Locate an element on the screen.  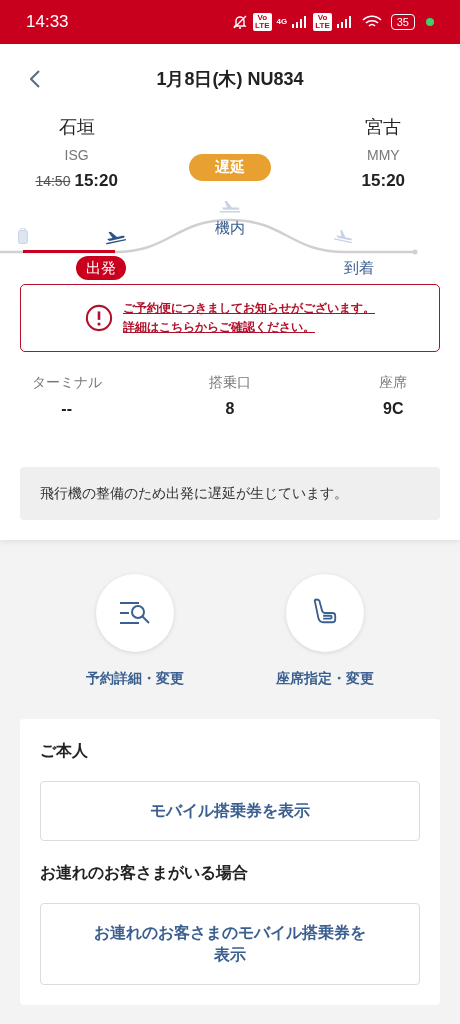
flight-title: 1月8日(木) NU834 is located at coordinates (230, 79).